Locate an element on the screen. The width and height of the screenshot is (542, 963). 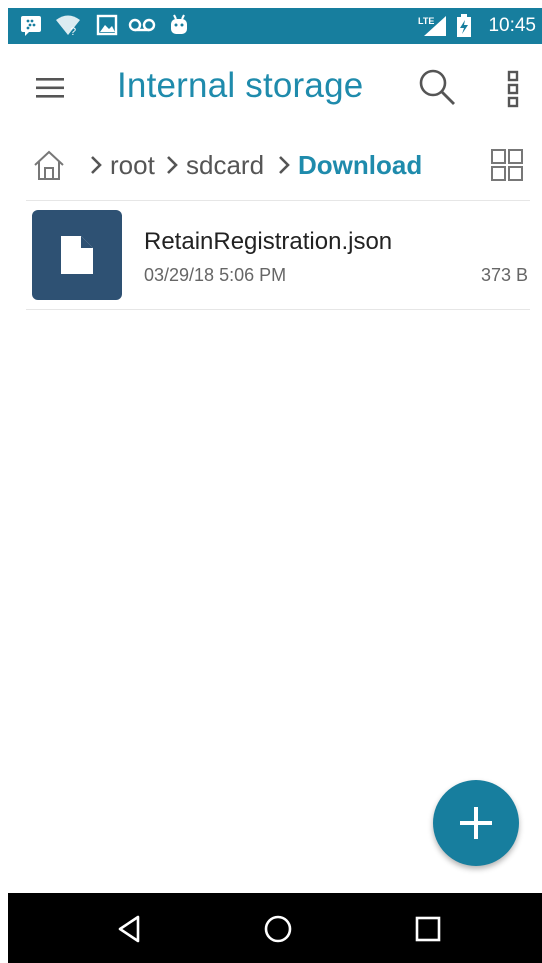
back-icon is located at coordinates (130, 929).